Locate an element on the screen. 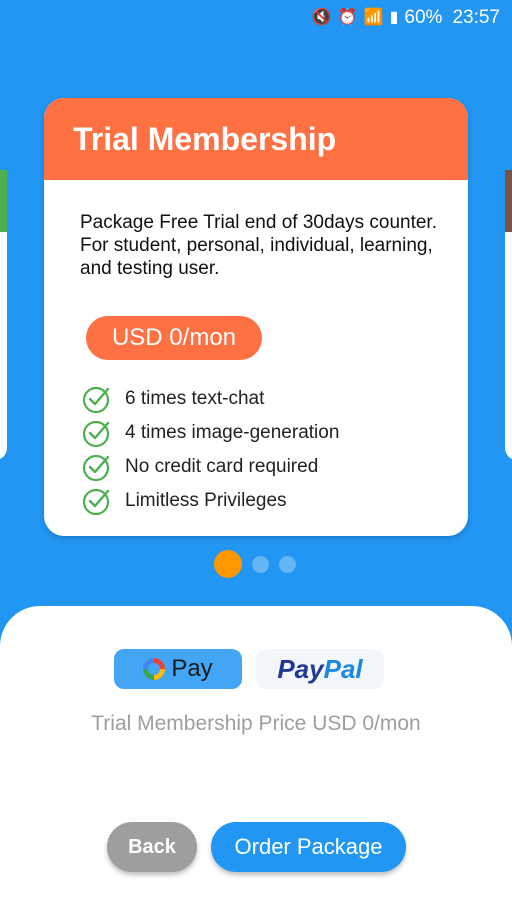 This screenshot has height=910, width=512. payment-methods: Pay Pay Pal is located at coordinates (249, 669).